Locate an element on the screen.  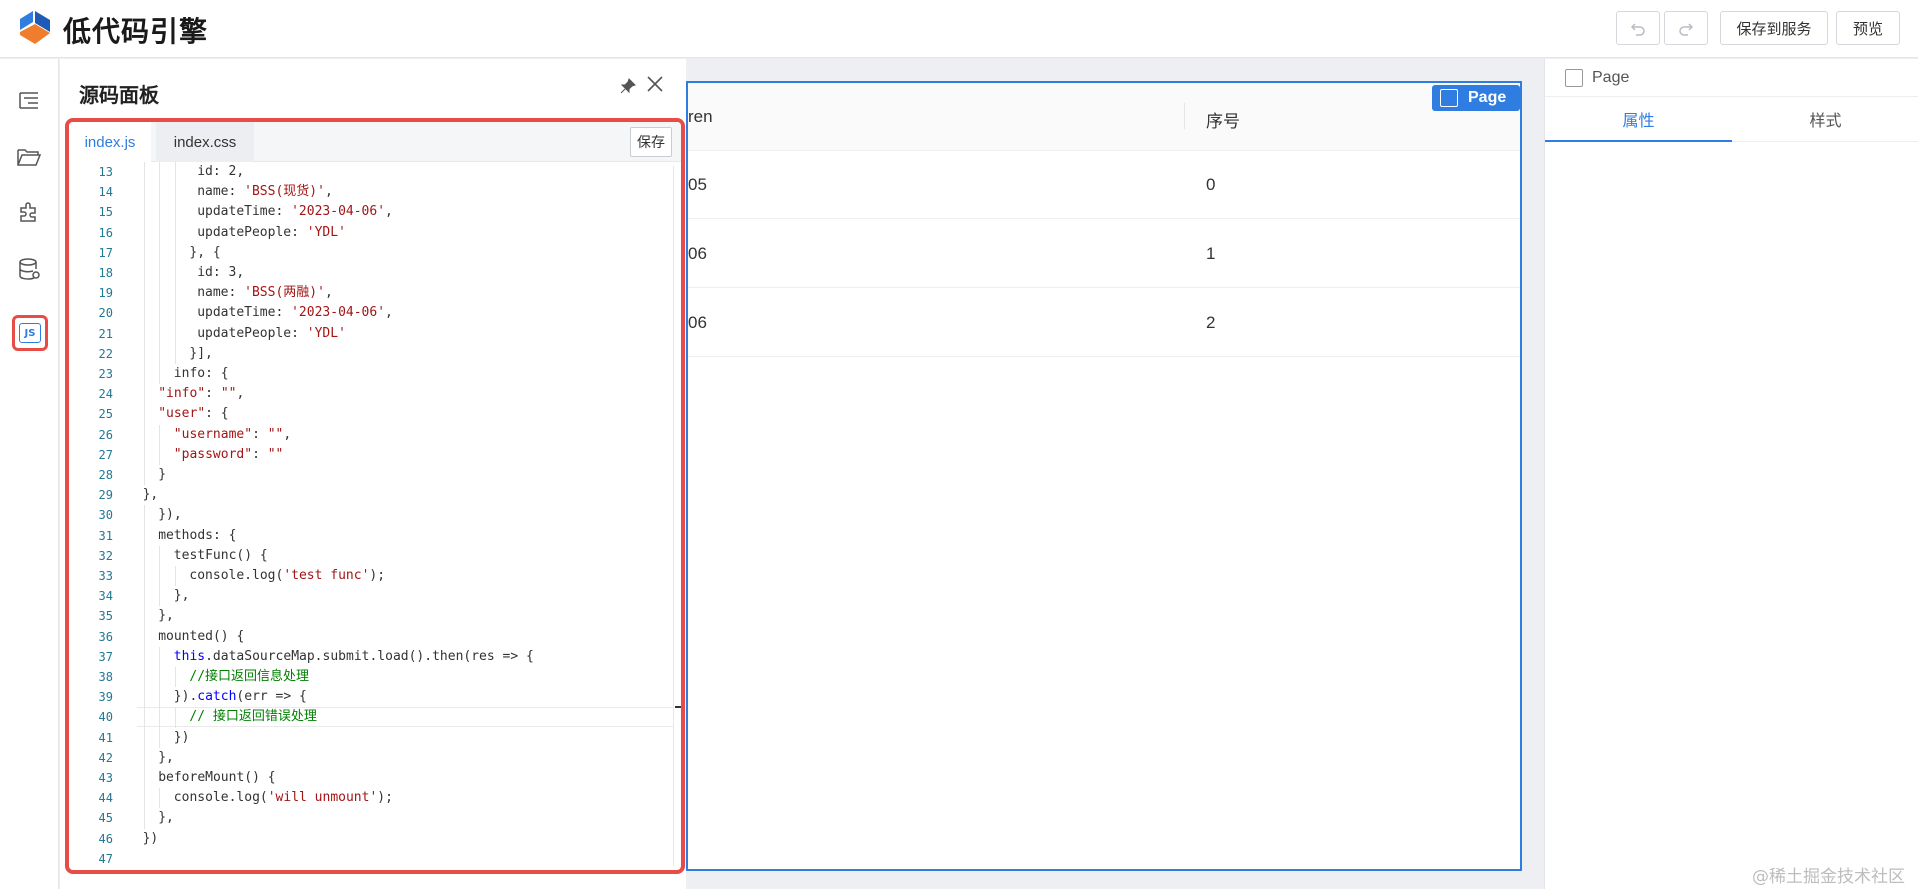
line-number: 41 is located at coordinates (105, 737).